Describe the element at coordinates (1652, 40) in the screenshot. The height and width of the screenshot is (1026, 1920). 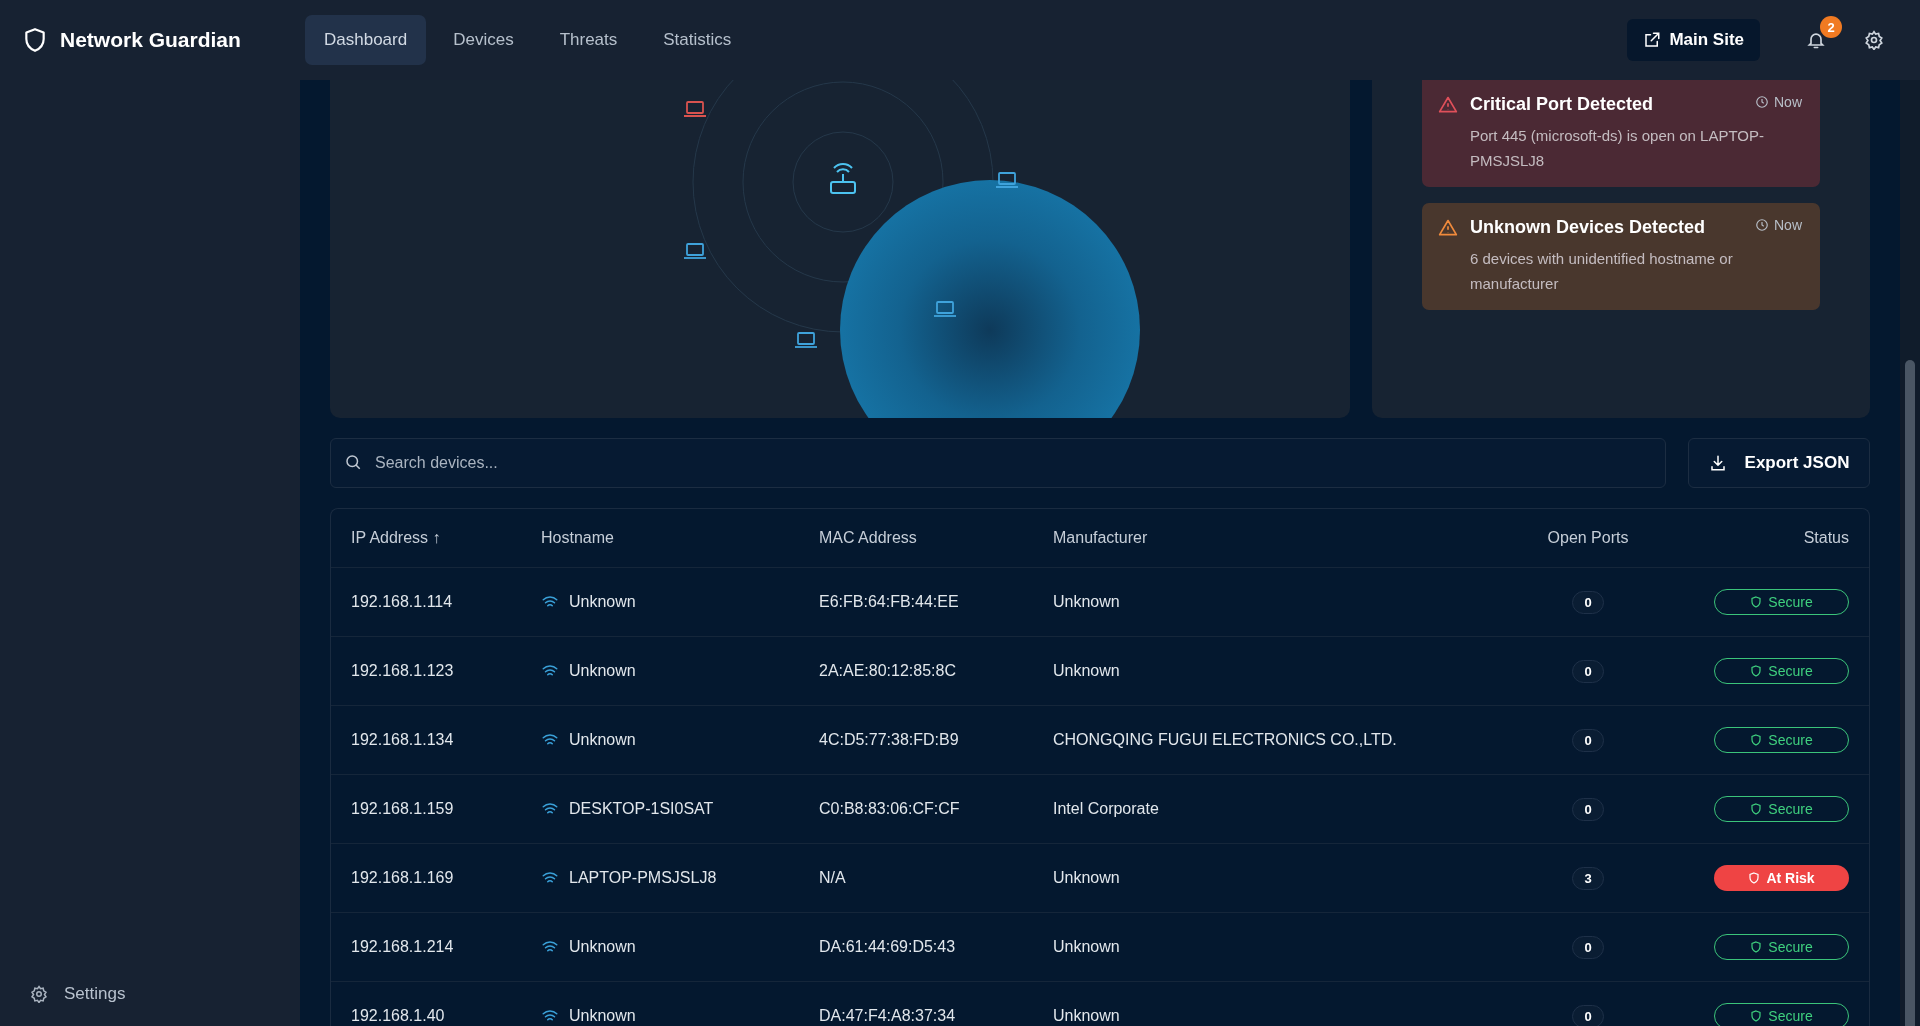
I see `external-link-icon` at that location.